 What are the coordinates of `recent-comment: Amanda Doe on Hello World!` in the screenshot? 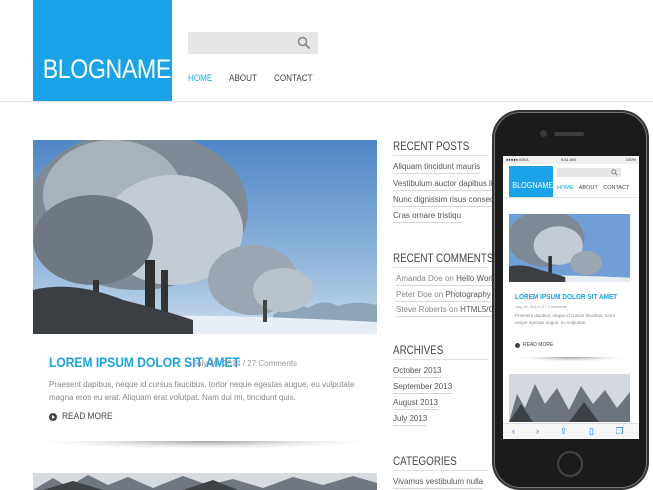 It's located at (448, 280).